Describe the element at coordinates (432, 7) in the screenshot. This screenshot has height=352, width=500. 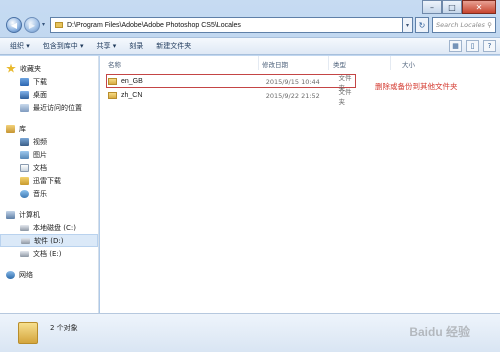
I see `minimize-button: –` at that location.